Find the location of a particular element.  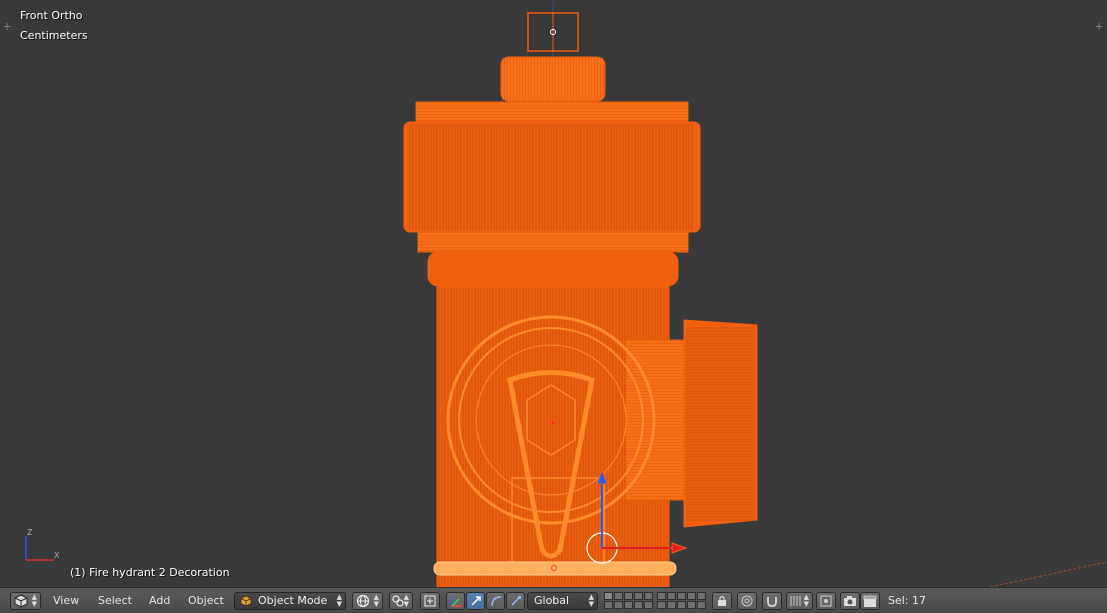

axis-z-label: Z is located at coordinates (30, 532).